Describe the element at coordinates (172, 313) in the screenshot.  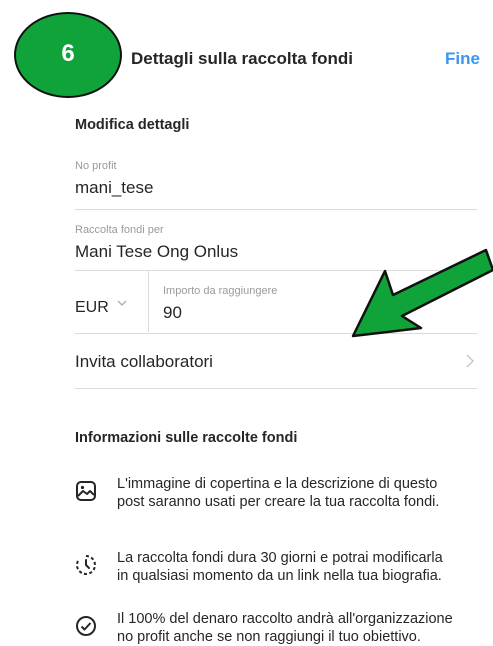
I see `goal-amount-field: 90` at that location.